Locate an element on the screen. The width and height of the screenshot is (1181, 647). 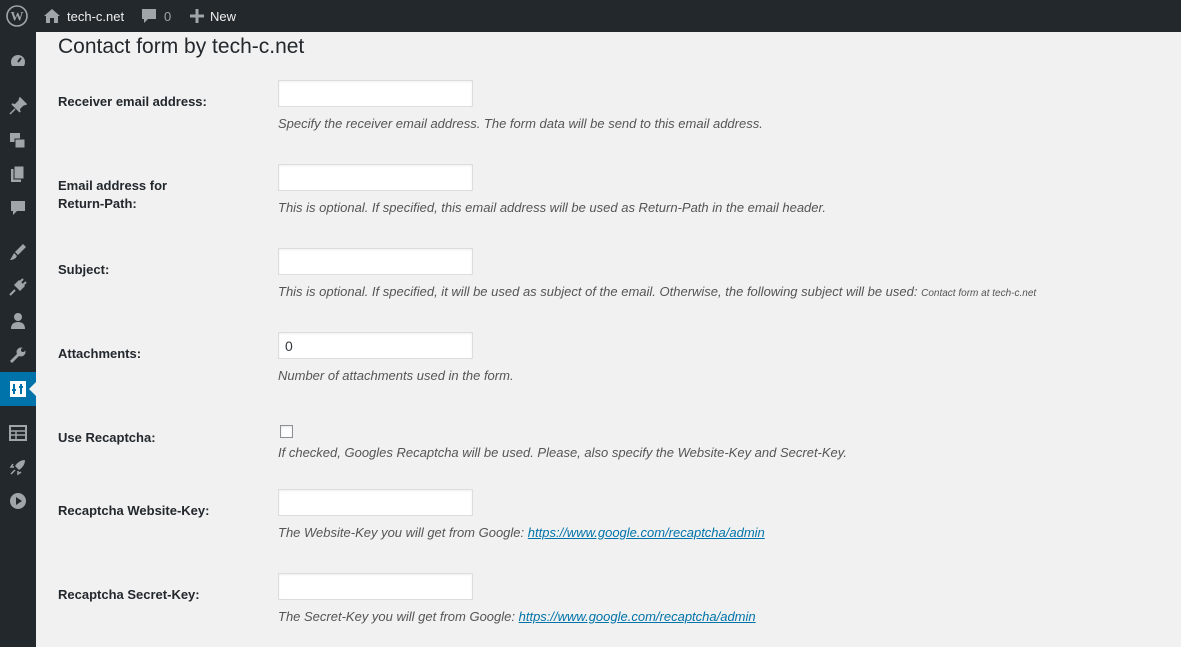
plugins-menu-item is located at coordinates (18, 287).